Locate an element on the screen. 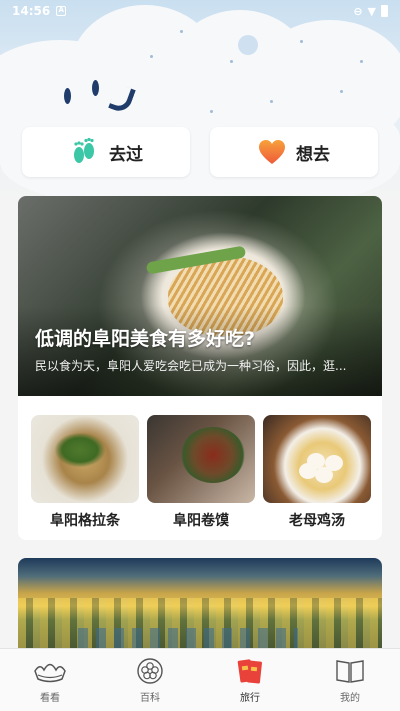 Image resolution: width=400 pixels, height=711 pixels. visit-toggle-row: 去过 想去 is located at coordinates (200, 152).